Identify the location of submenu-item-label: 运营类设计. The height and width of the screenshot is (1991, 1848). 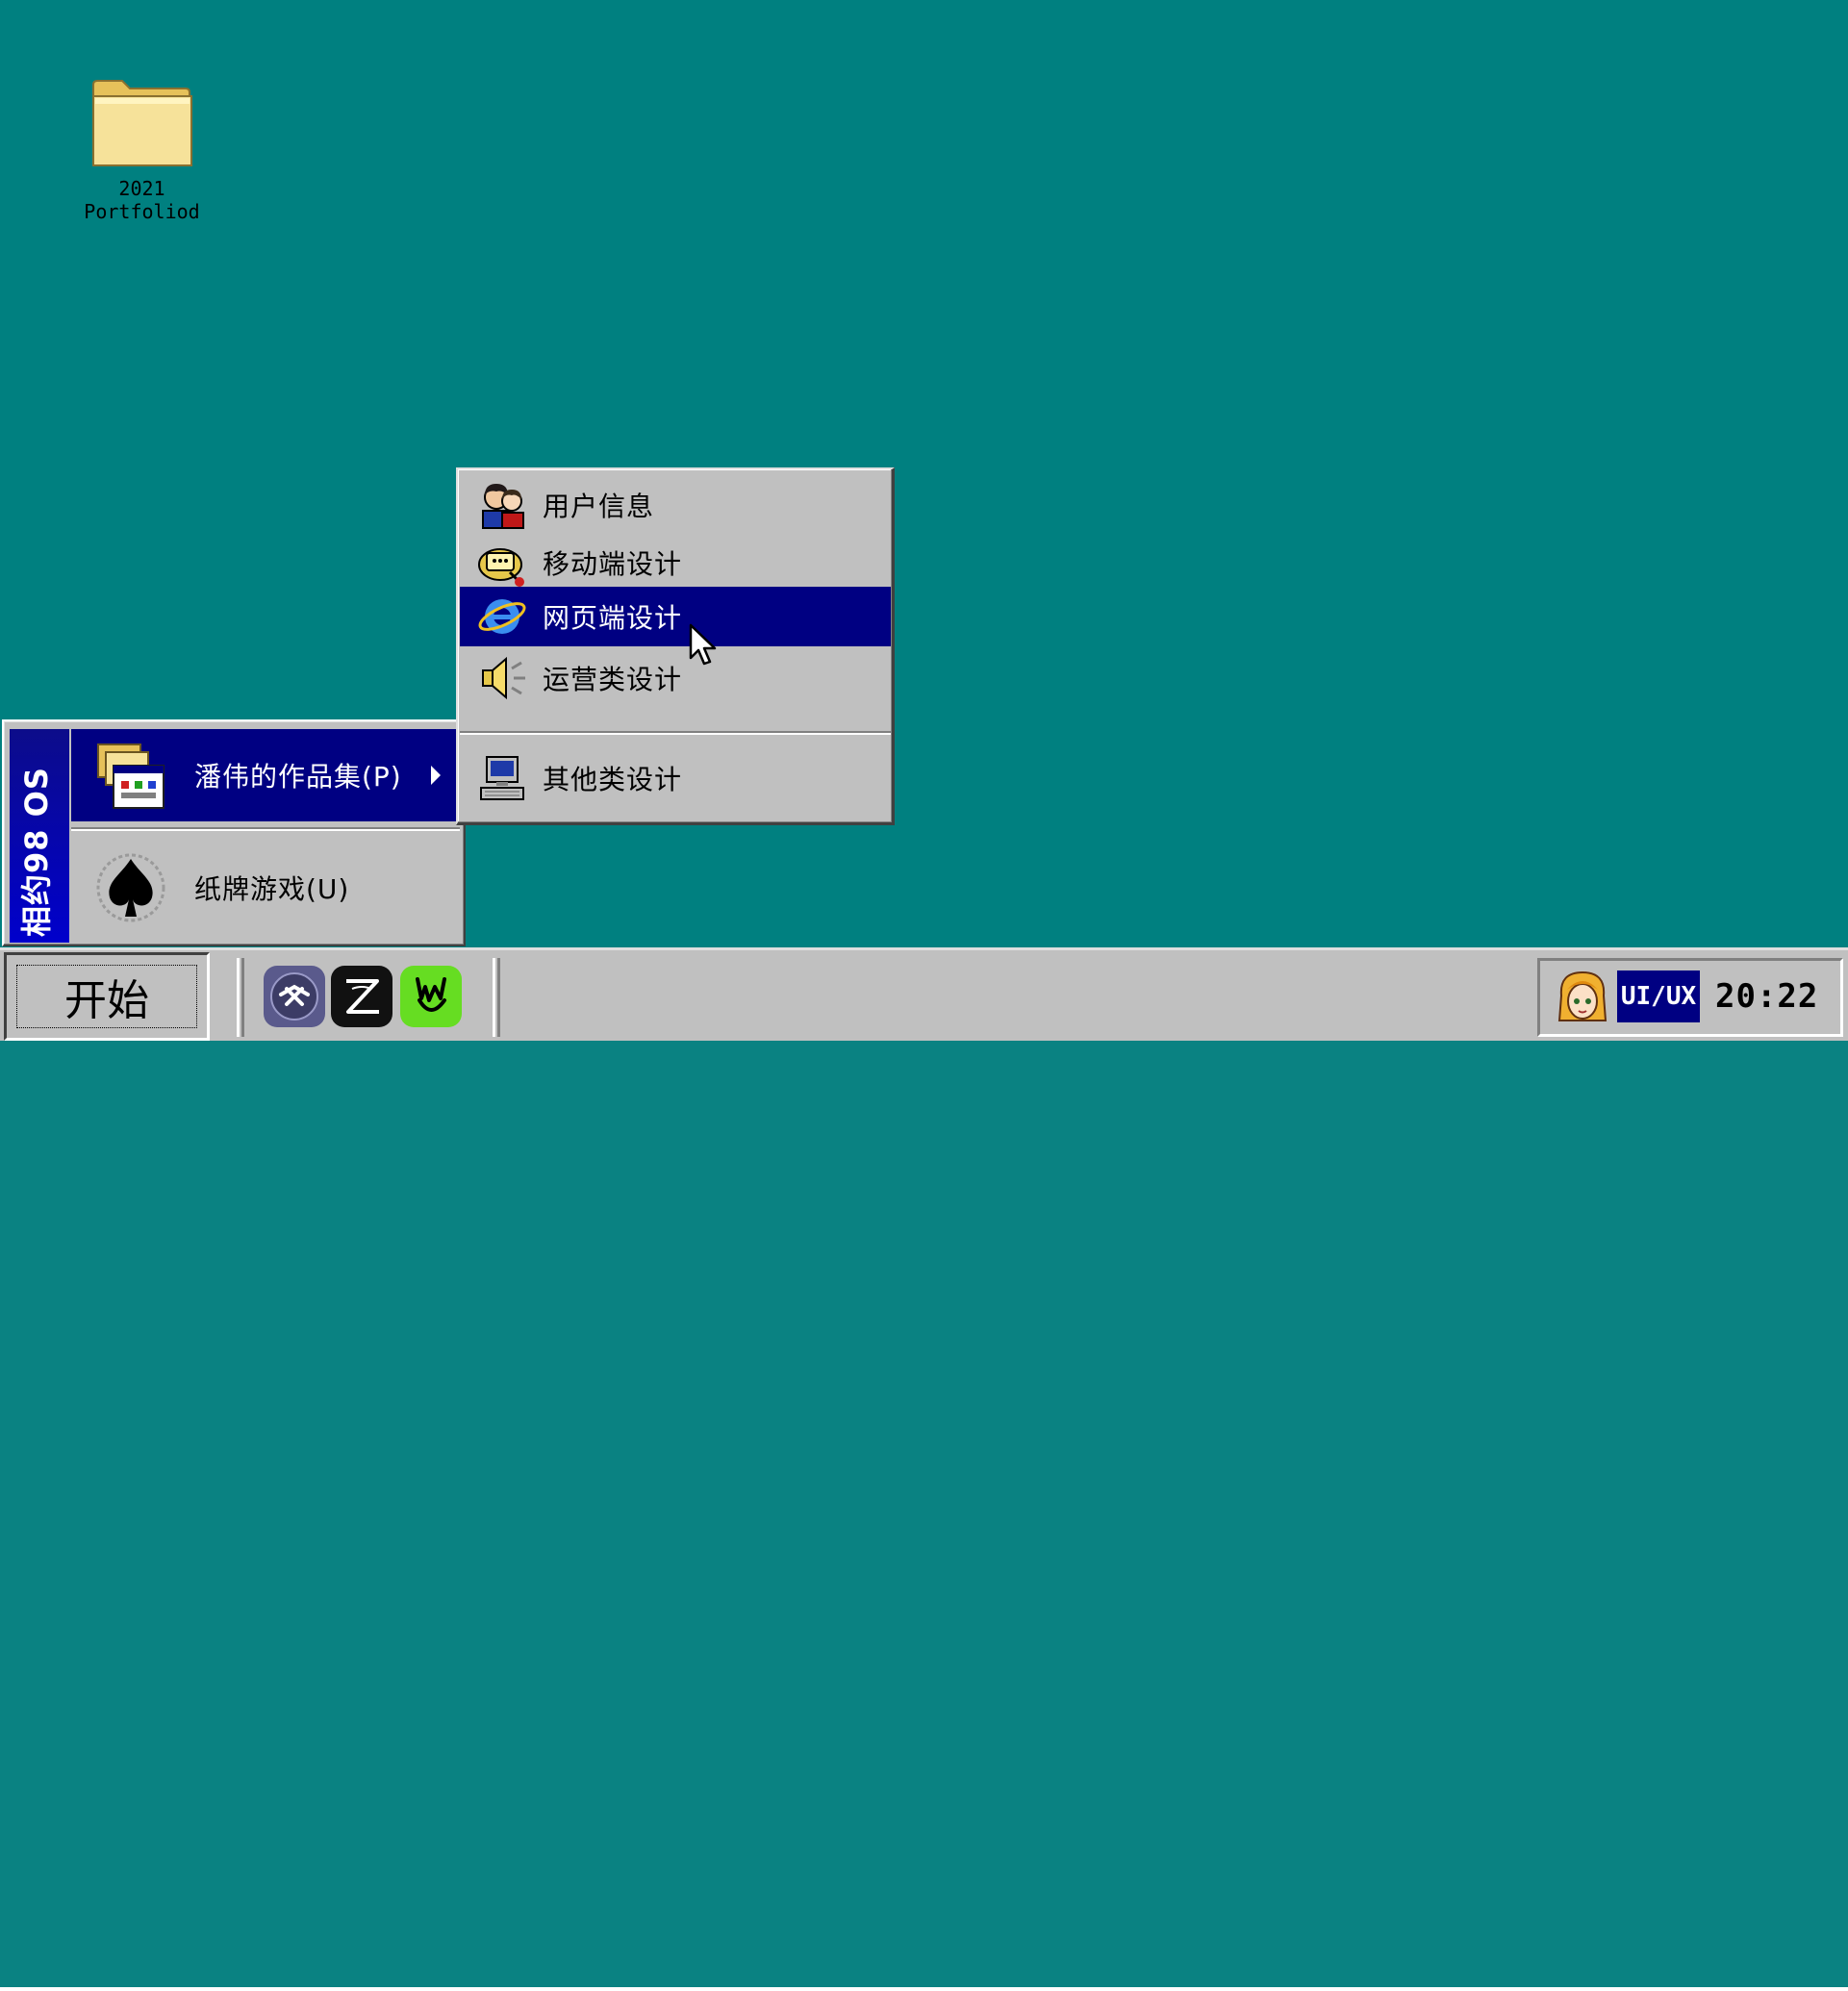
(613, 679).